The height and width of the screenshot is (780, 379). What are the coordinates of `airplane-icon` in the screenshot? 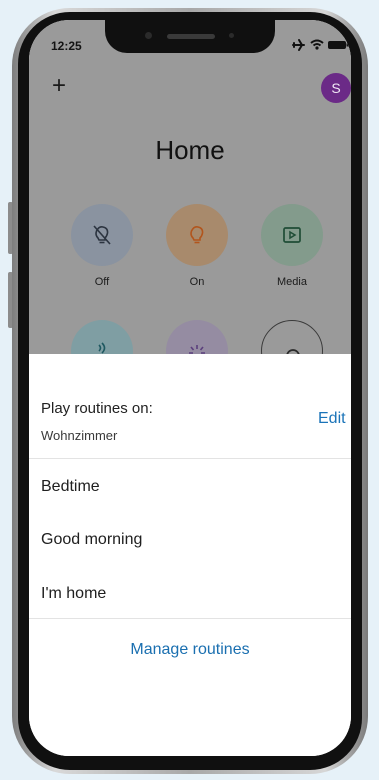 It's located at (298, 45).